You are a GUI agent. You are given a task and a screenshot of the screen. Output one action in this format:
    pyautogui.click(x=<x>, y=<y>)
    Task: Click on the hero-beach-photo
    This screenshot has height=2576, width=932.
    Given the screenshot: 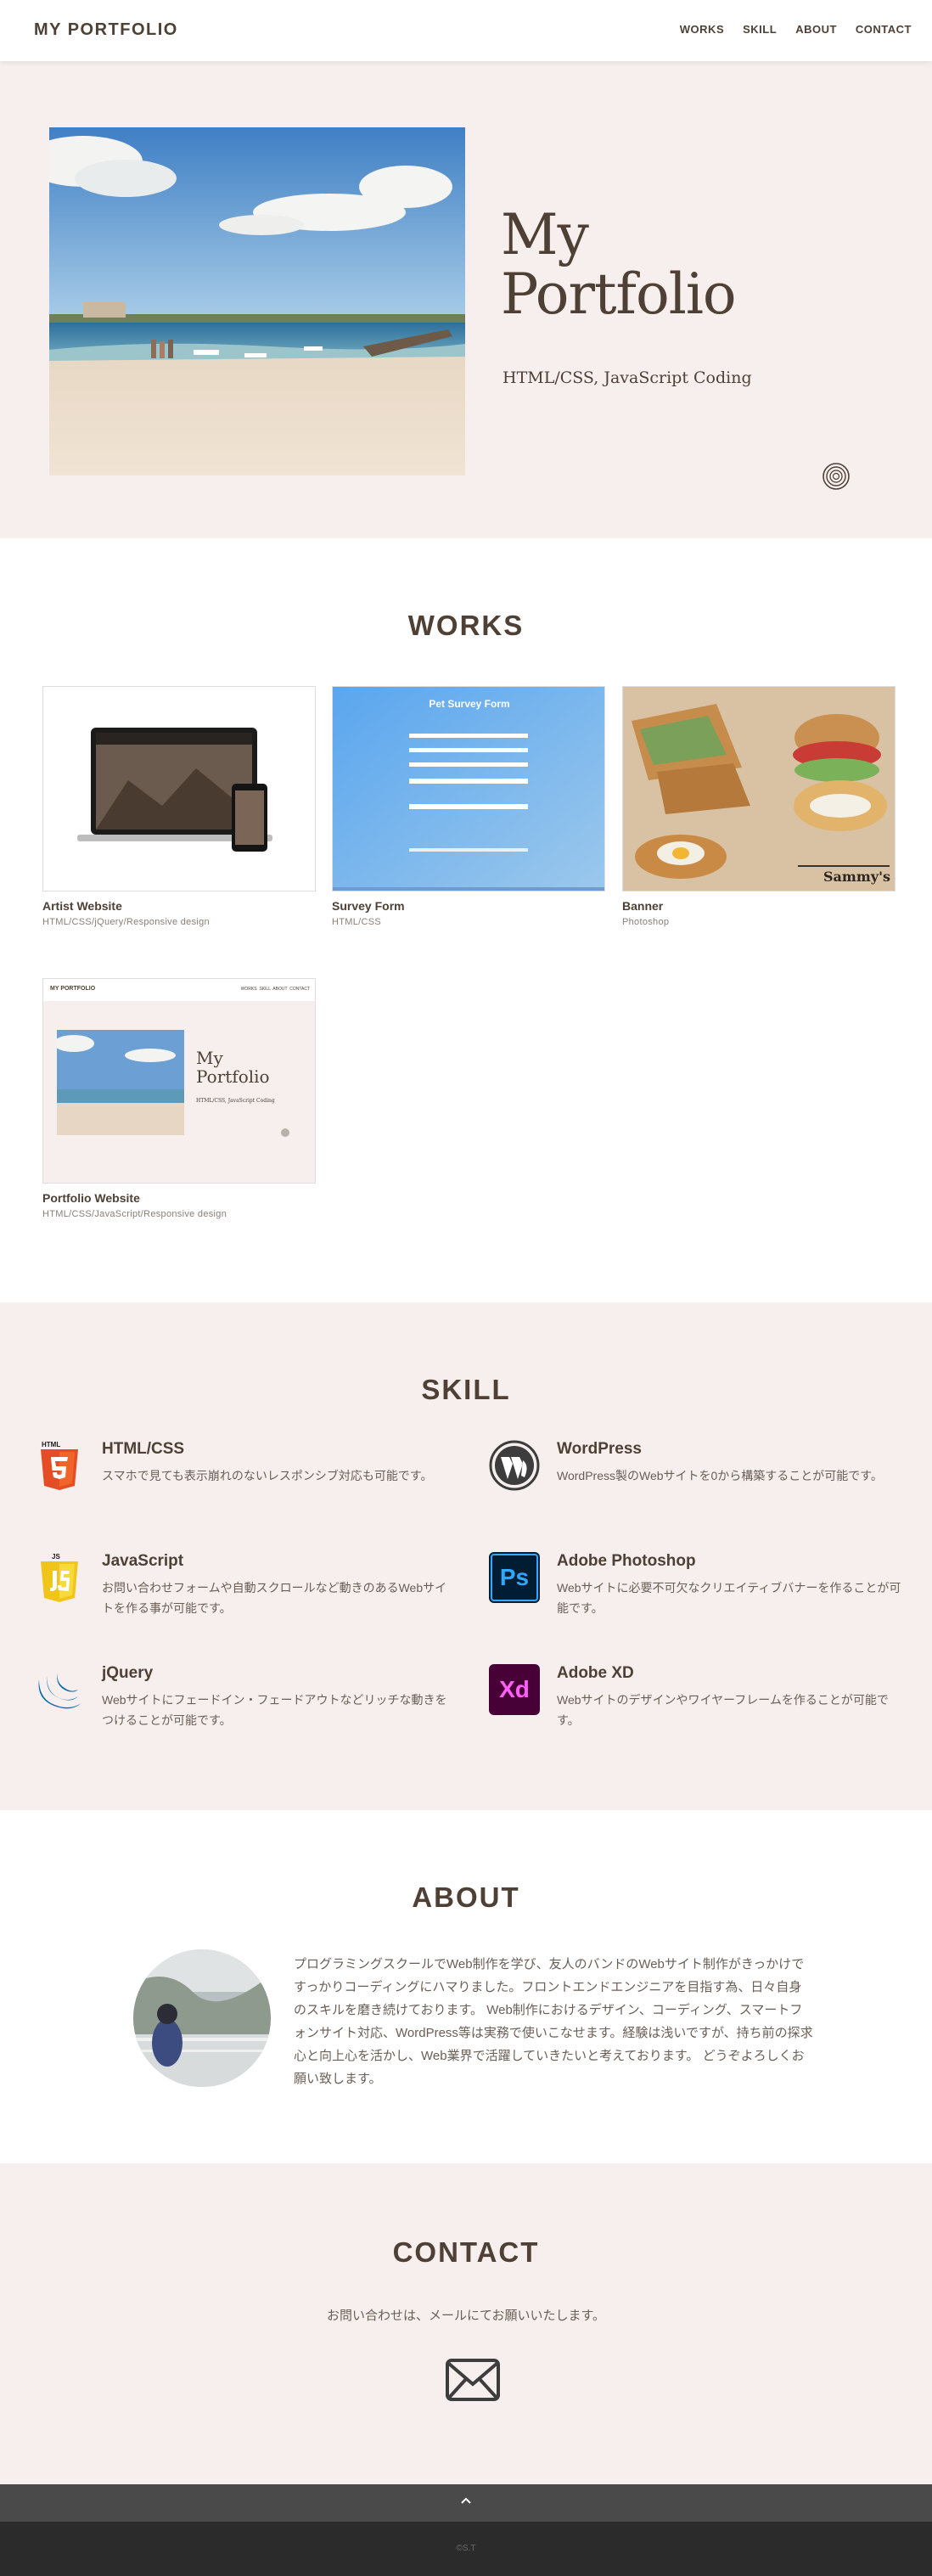 What is the action you would take?
    pyautogui.click(x=257, y=301)
    